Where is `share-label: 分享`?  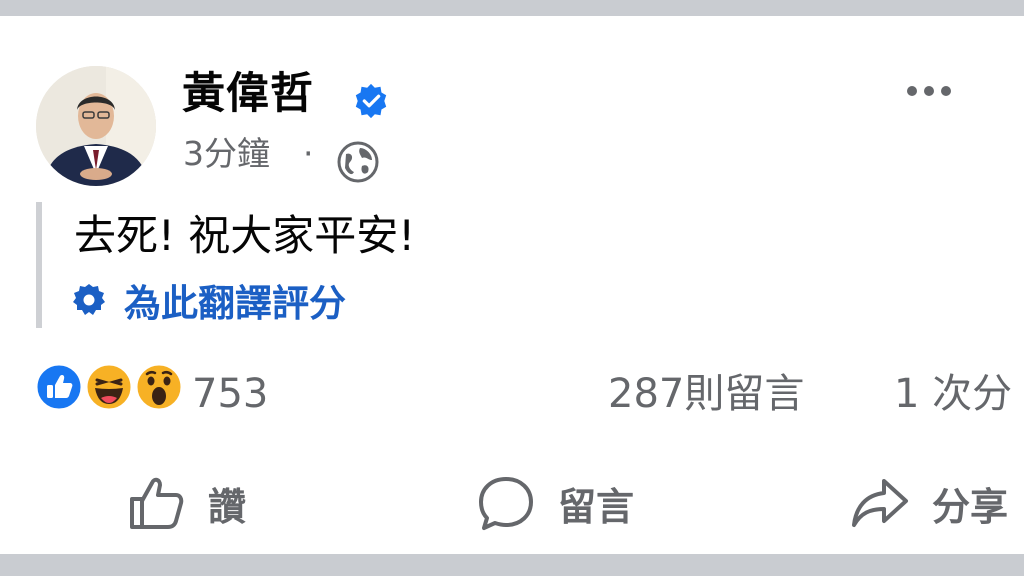 share-label: 分享 is located at coordinates (970, 506).